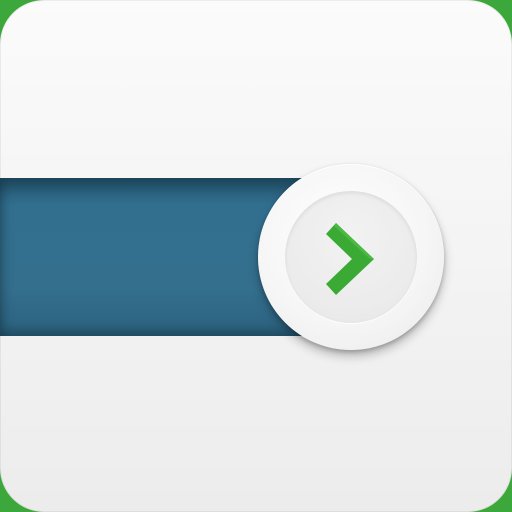  I want to click on slider-knob, so click(351, 257).